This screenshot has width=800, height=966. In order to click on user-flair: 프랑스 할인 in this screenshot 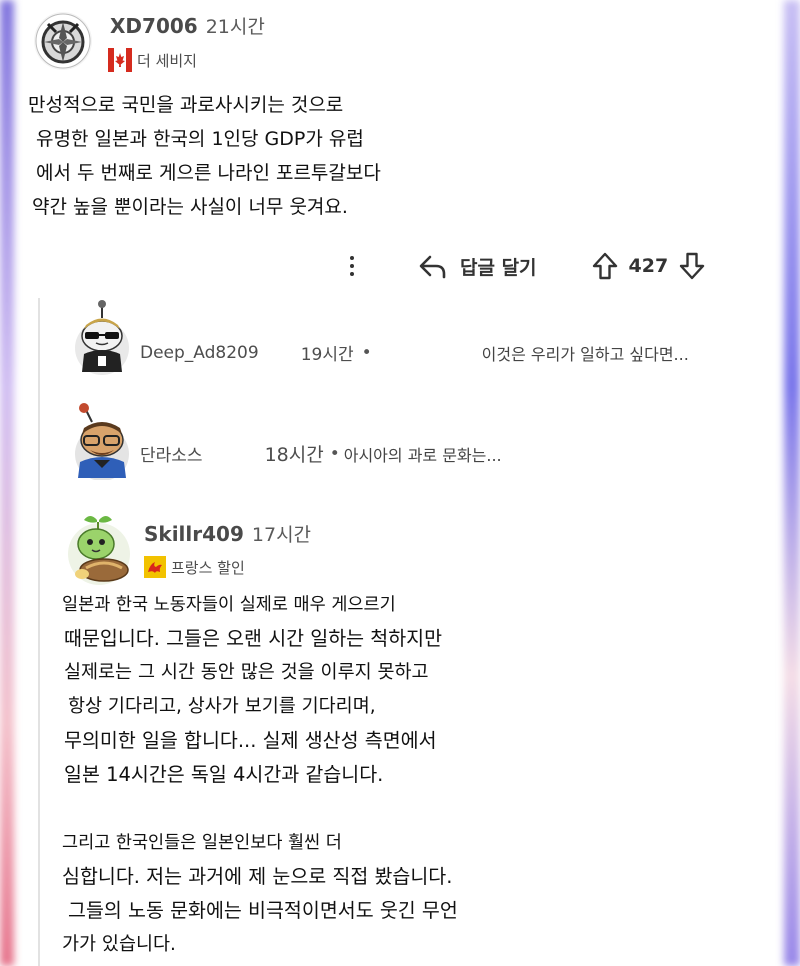, I will do `click(194, 567)`.